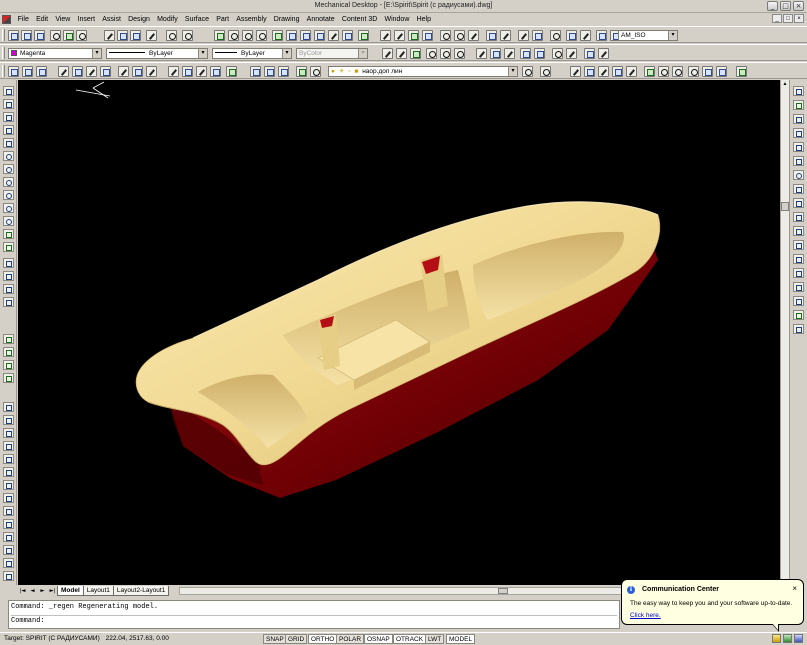 This screenshot has width=807, height=645. Describe the element at coordinates (139, 19) in the screenshot. I see `menu-design: Design` at that location.